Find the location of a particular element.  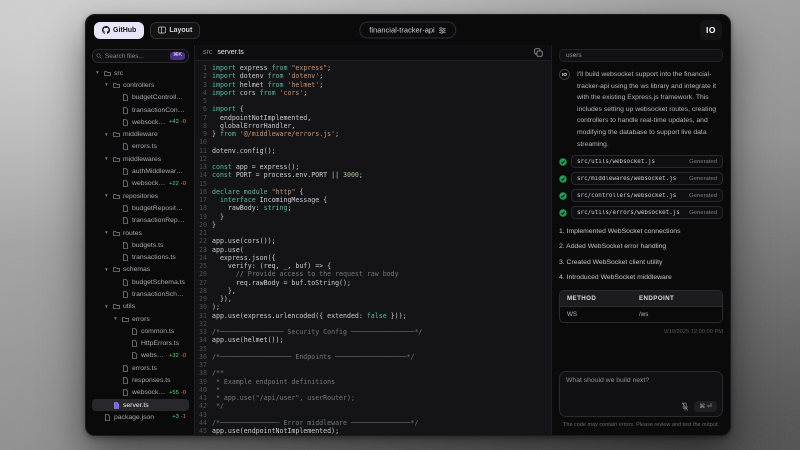

file-path: src/utils/errors/websocket.js is located at coordinates (628, 212).